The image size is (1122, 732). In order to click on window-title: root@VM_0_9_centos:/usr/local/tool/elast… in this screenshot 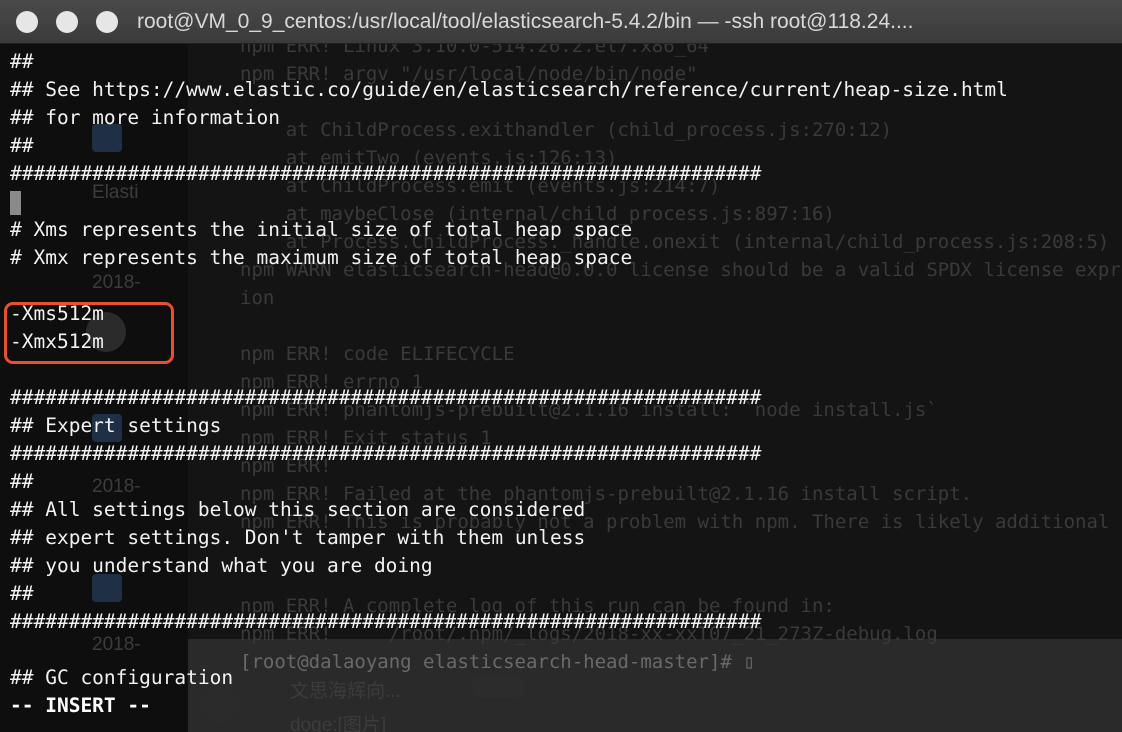, I will do `click(525, 21)`.